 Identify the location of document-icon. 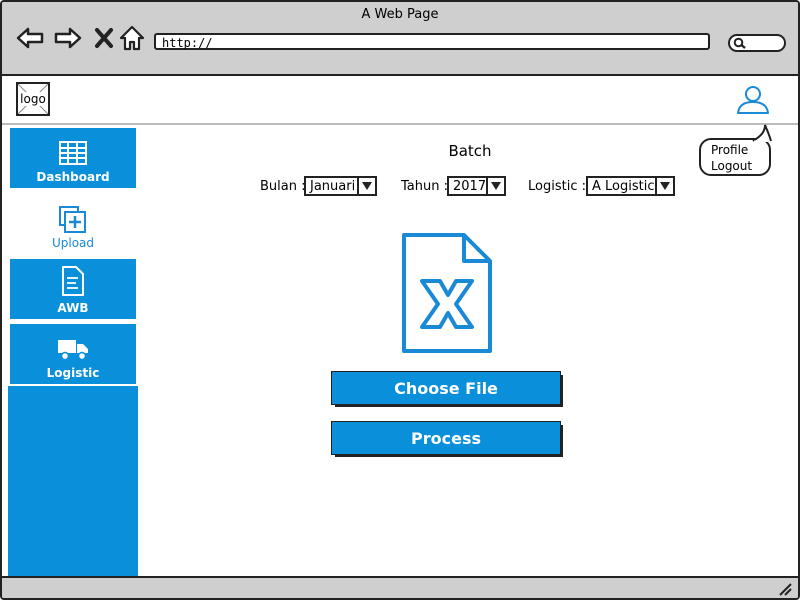
(73, 281).